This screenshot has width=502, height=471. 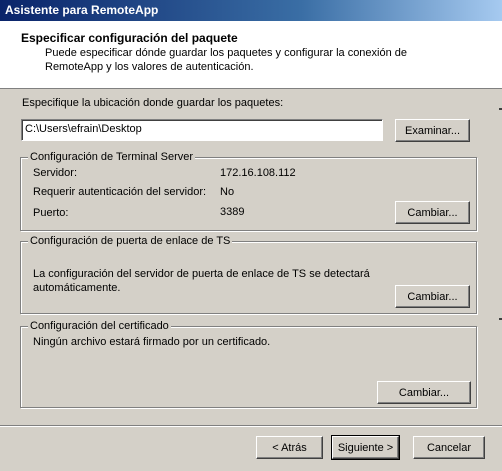 What do you see at coordinates (251, 10) in the screenshot?
I see `title-bar: Asistente para RemoteApp` at bounding box center [251, 10].